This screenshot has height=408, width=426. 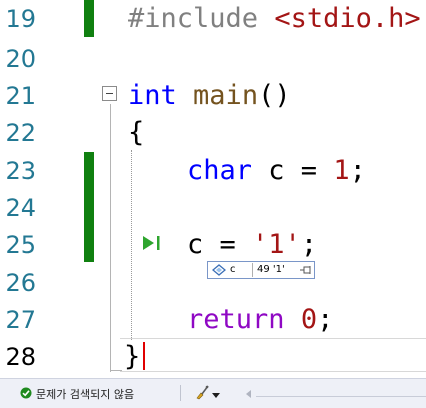 I want to click on line-number: 23, so click(x=20, y=171).